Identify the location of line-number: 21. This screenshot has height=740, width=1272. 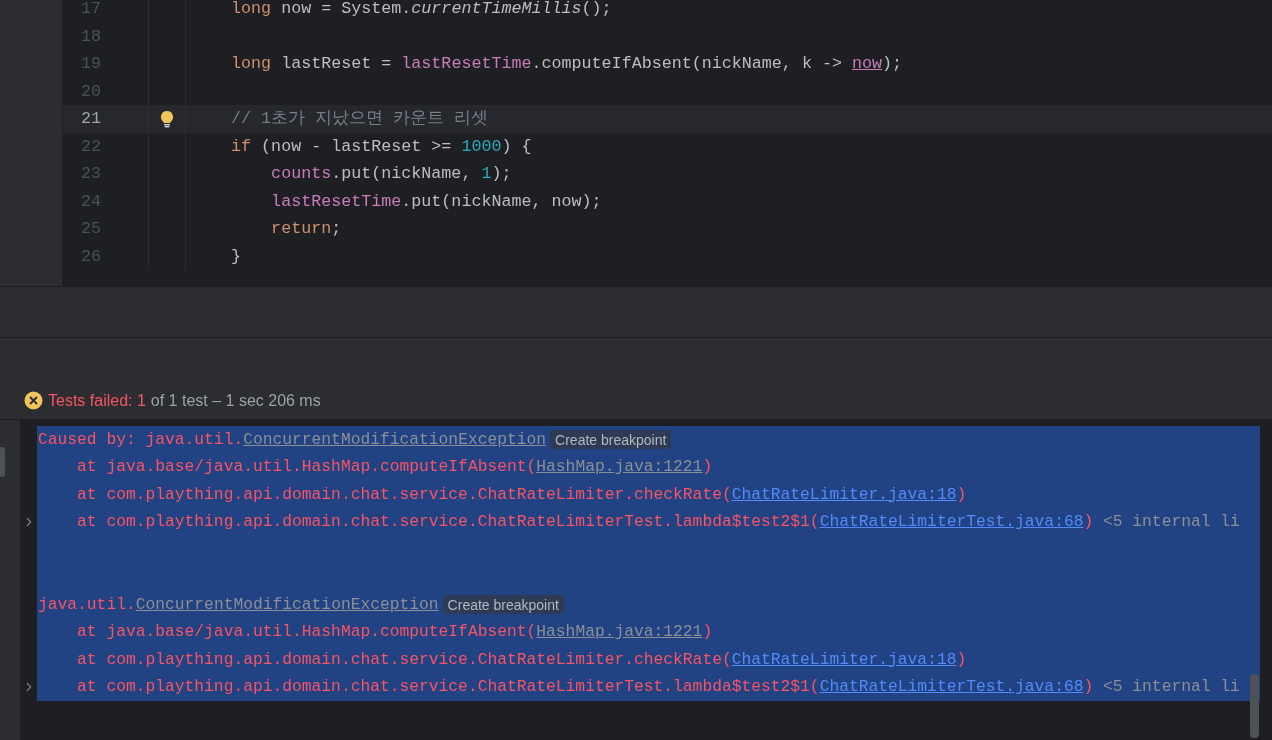
(90, 119).